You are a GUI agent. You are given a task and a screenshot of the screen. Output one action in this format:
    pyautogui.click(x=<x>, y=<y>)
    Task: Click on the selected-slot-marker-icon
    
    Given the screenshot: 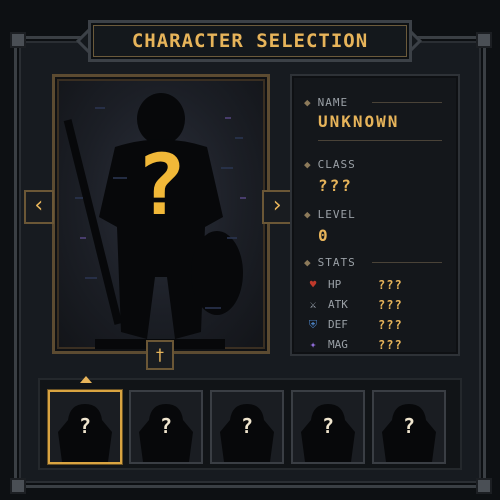 What is the action you would take?
    pyautogui.click(x=86, y=379)
    